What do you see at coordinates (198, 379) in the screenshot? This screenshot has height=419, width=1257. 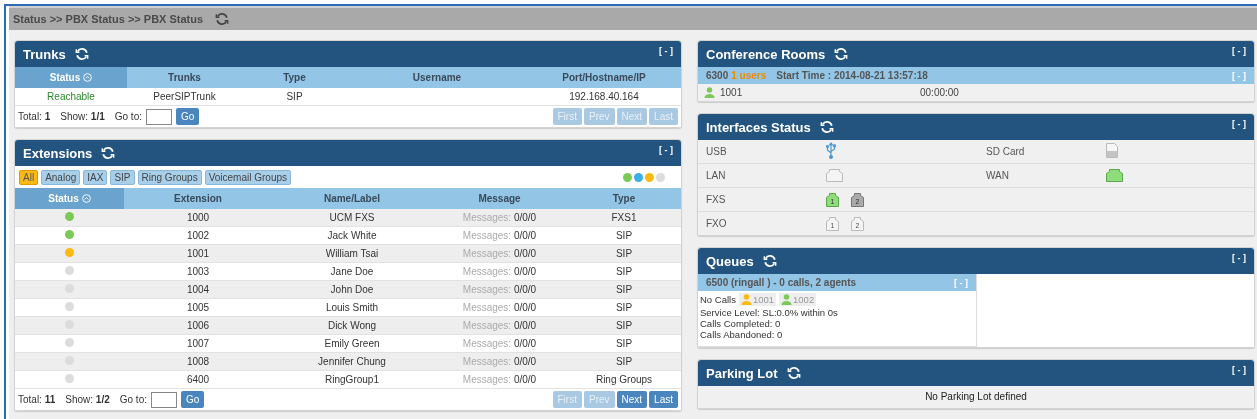 I see `table-cell-text: 6400` at bounding box center [198, 379].